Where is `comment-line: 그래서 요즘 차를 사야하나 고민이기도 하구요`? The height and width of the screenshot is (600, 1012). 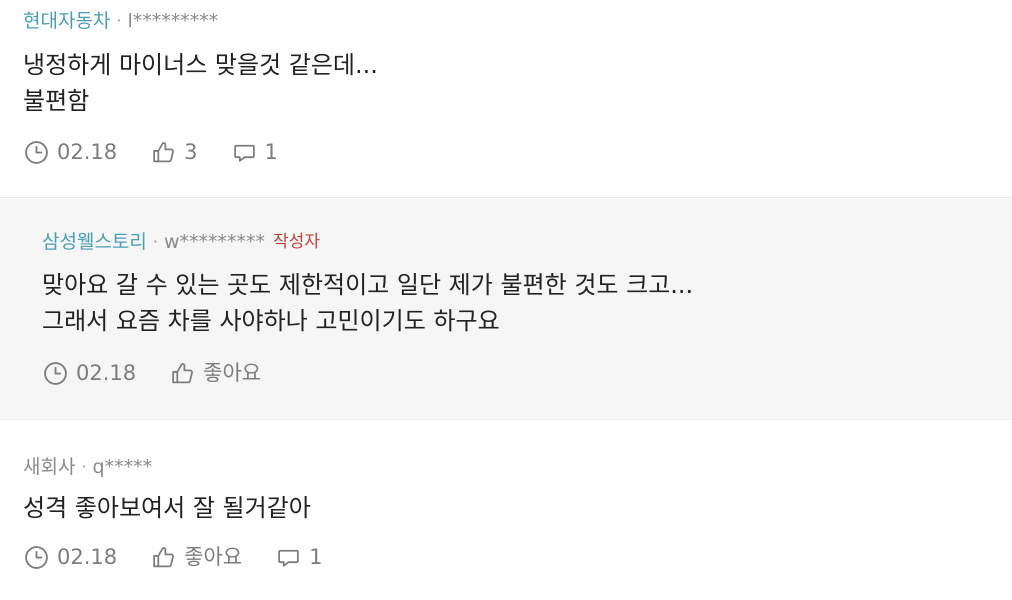
comment-line: 그래서 요즘 차를 사야하나 고민이기도 하구요 is located at coordinates (271, 321).